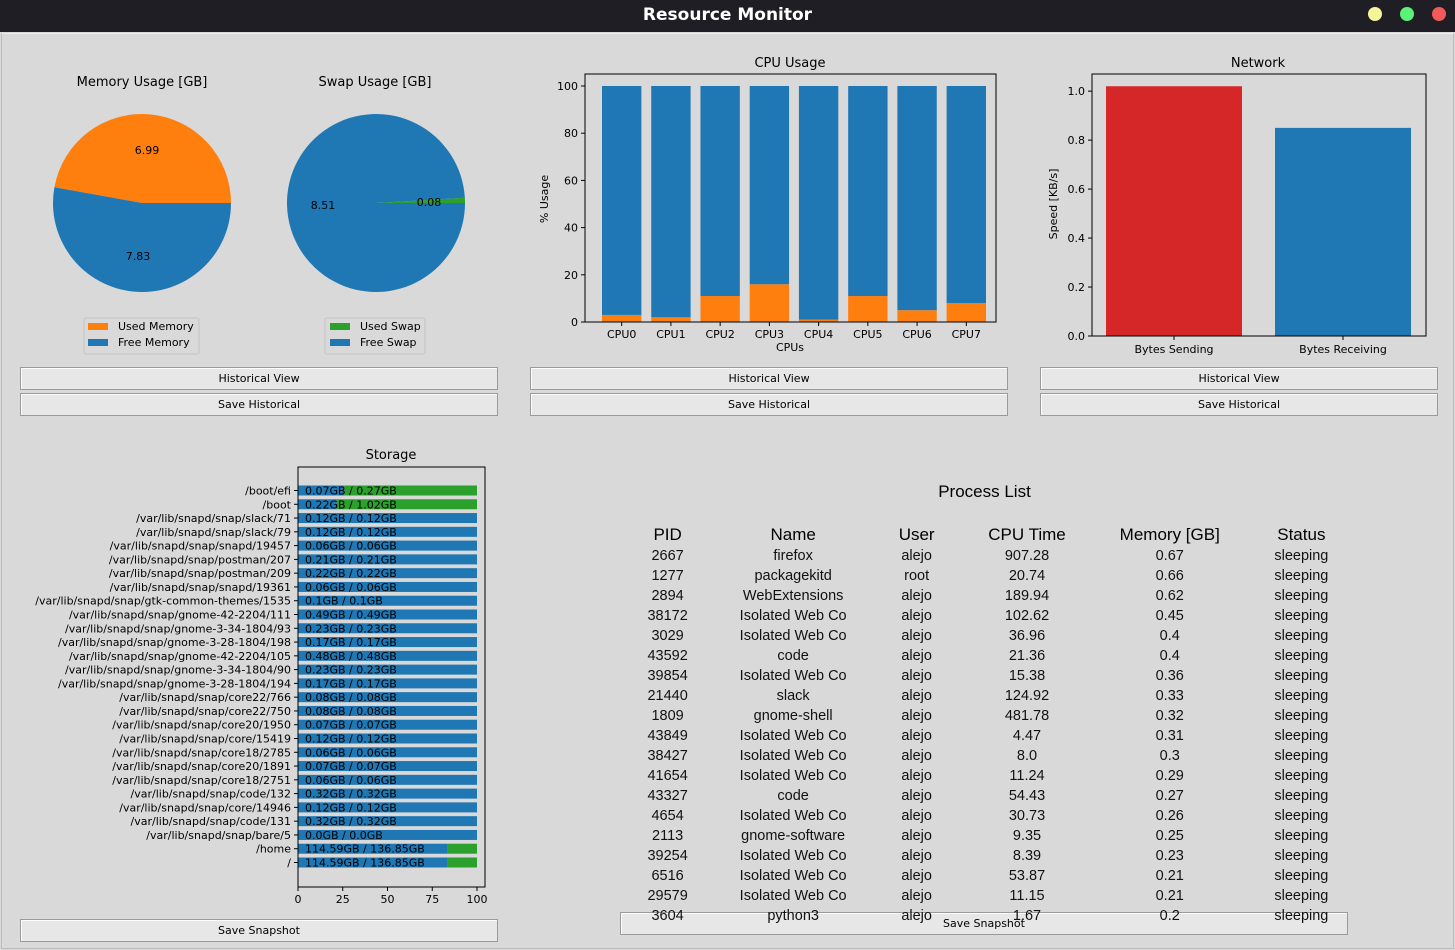 The height and width of the screenshot is (950, 1455). I want to click on swap-title: Swap Usage [GB], so click(374, 82).